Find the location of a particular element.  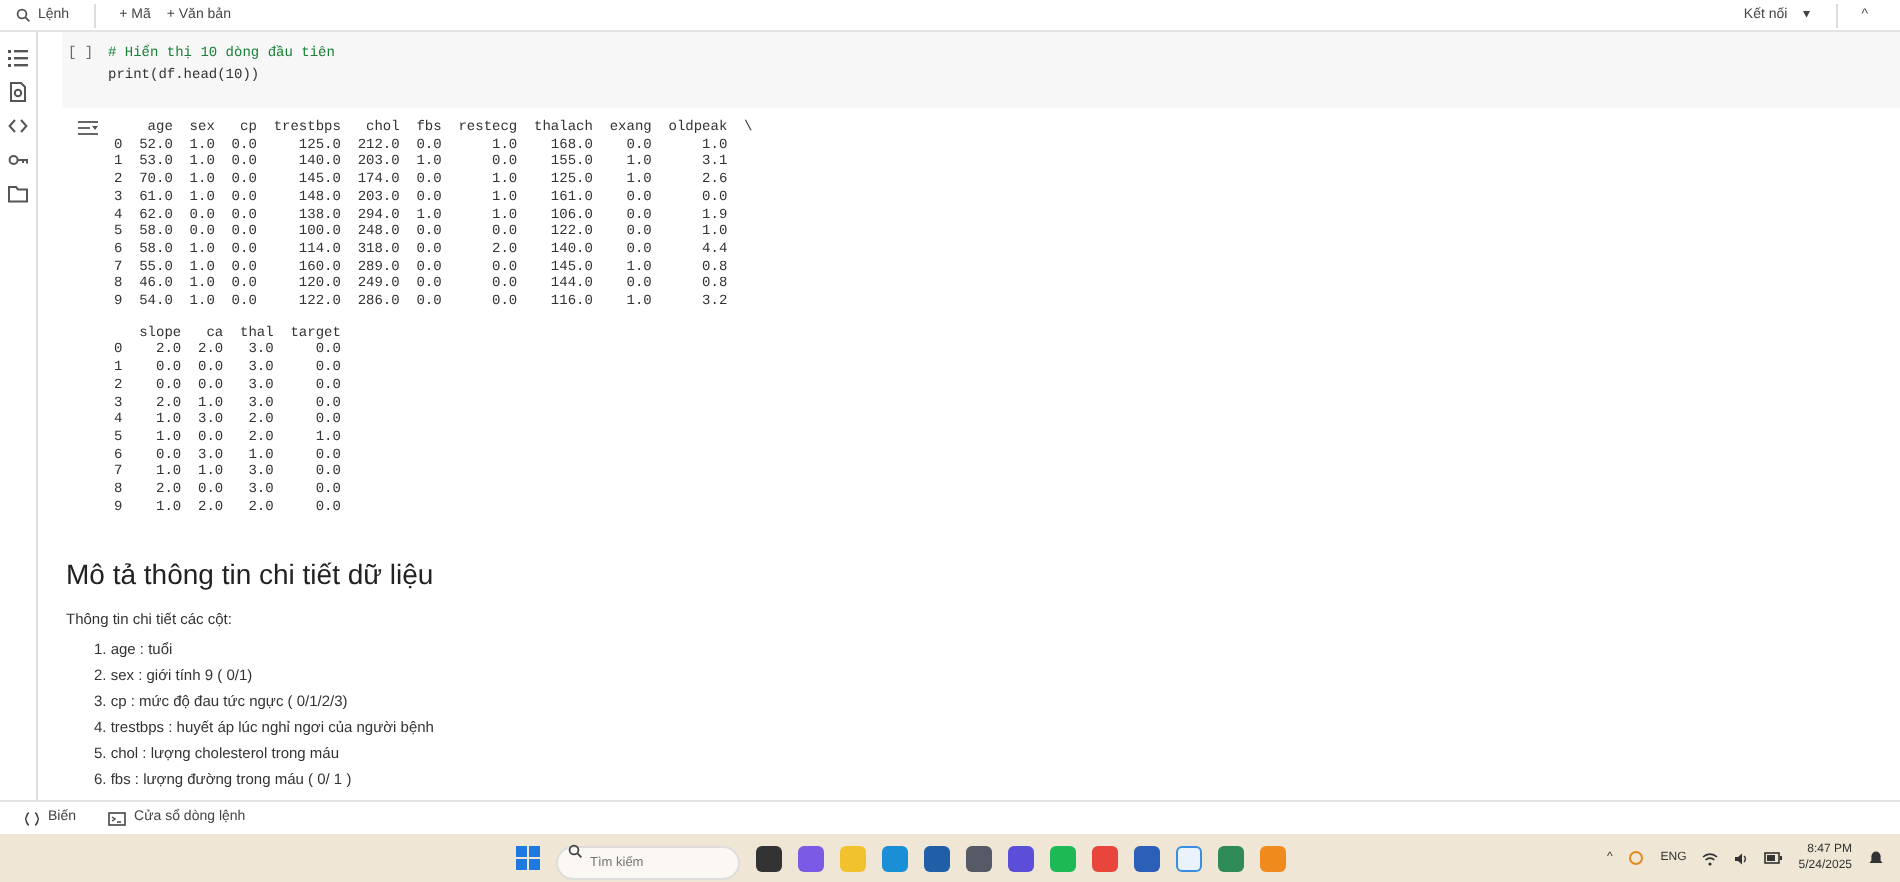

folder-icon is located at coordinates (18, 194).